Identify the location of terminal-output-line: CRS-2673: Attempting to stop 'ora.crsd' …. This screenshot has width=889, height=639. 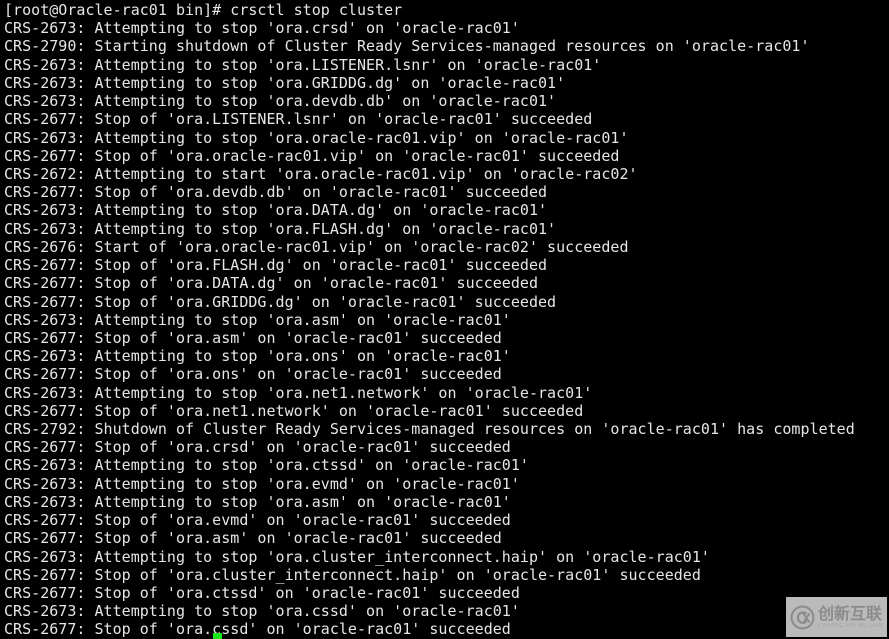
(262, 28).